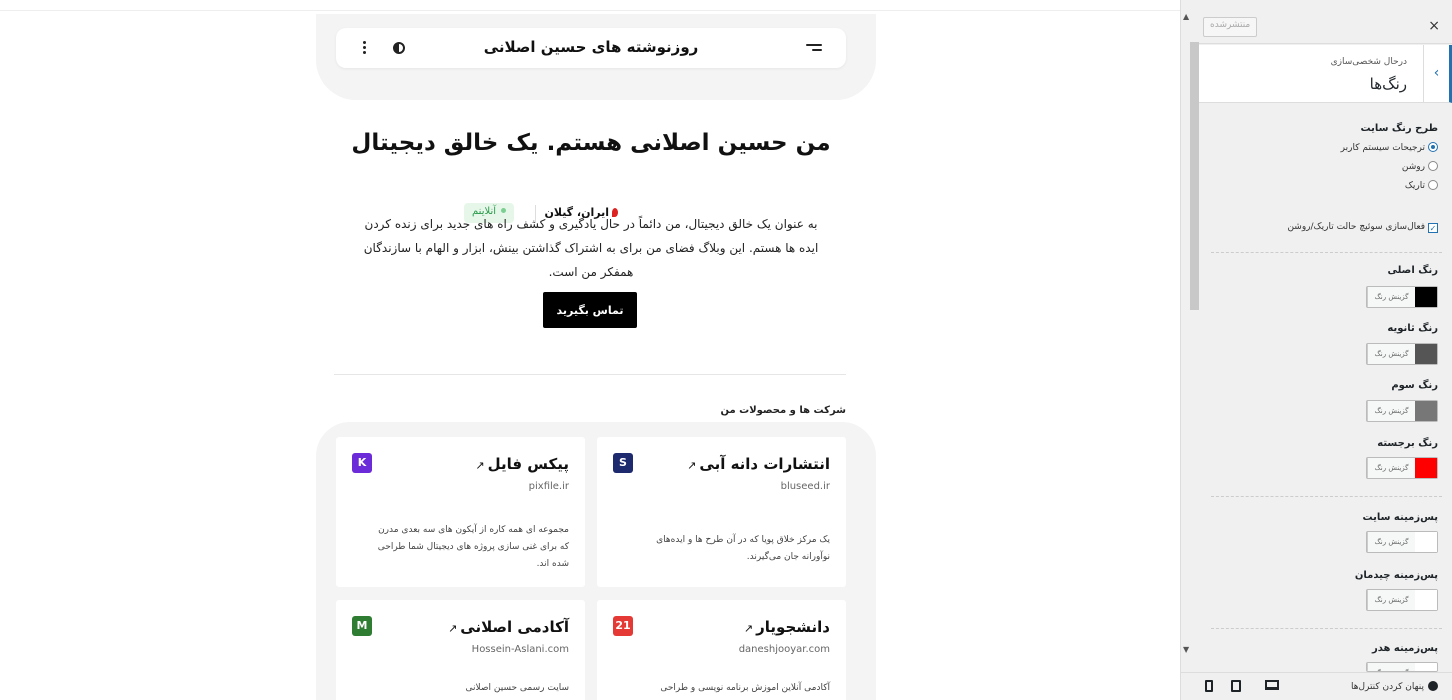 Image resolution: width=1452 pixels, height=700 pixels. I want to click on radio-label: تاریک, so click(1414, 186).